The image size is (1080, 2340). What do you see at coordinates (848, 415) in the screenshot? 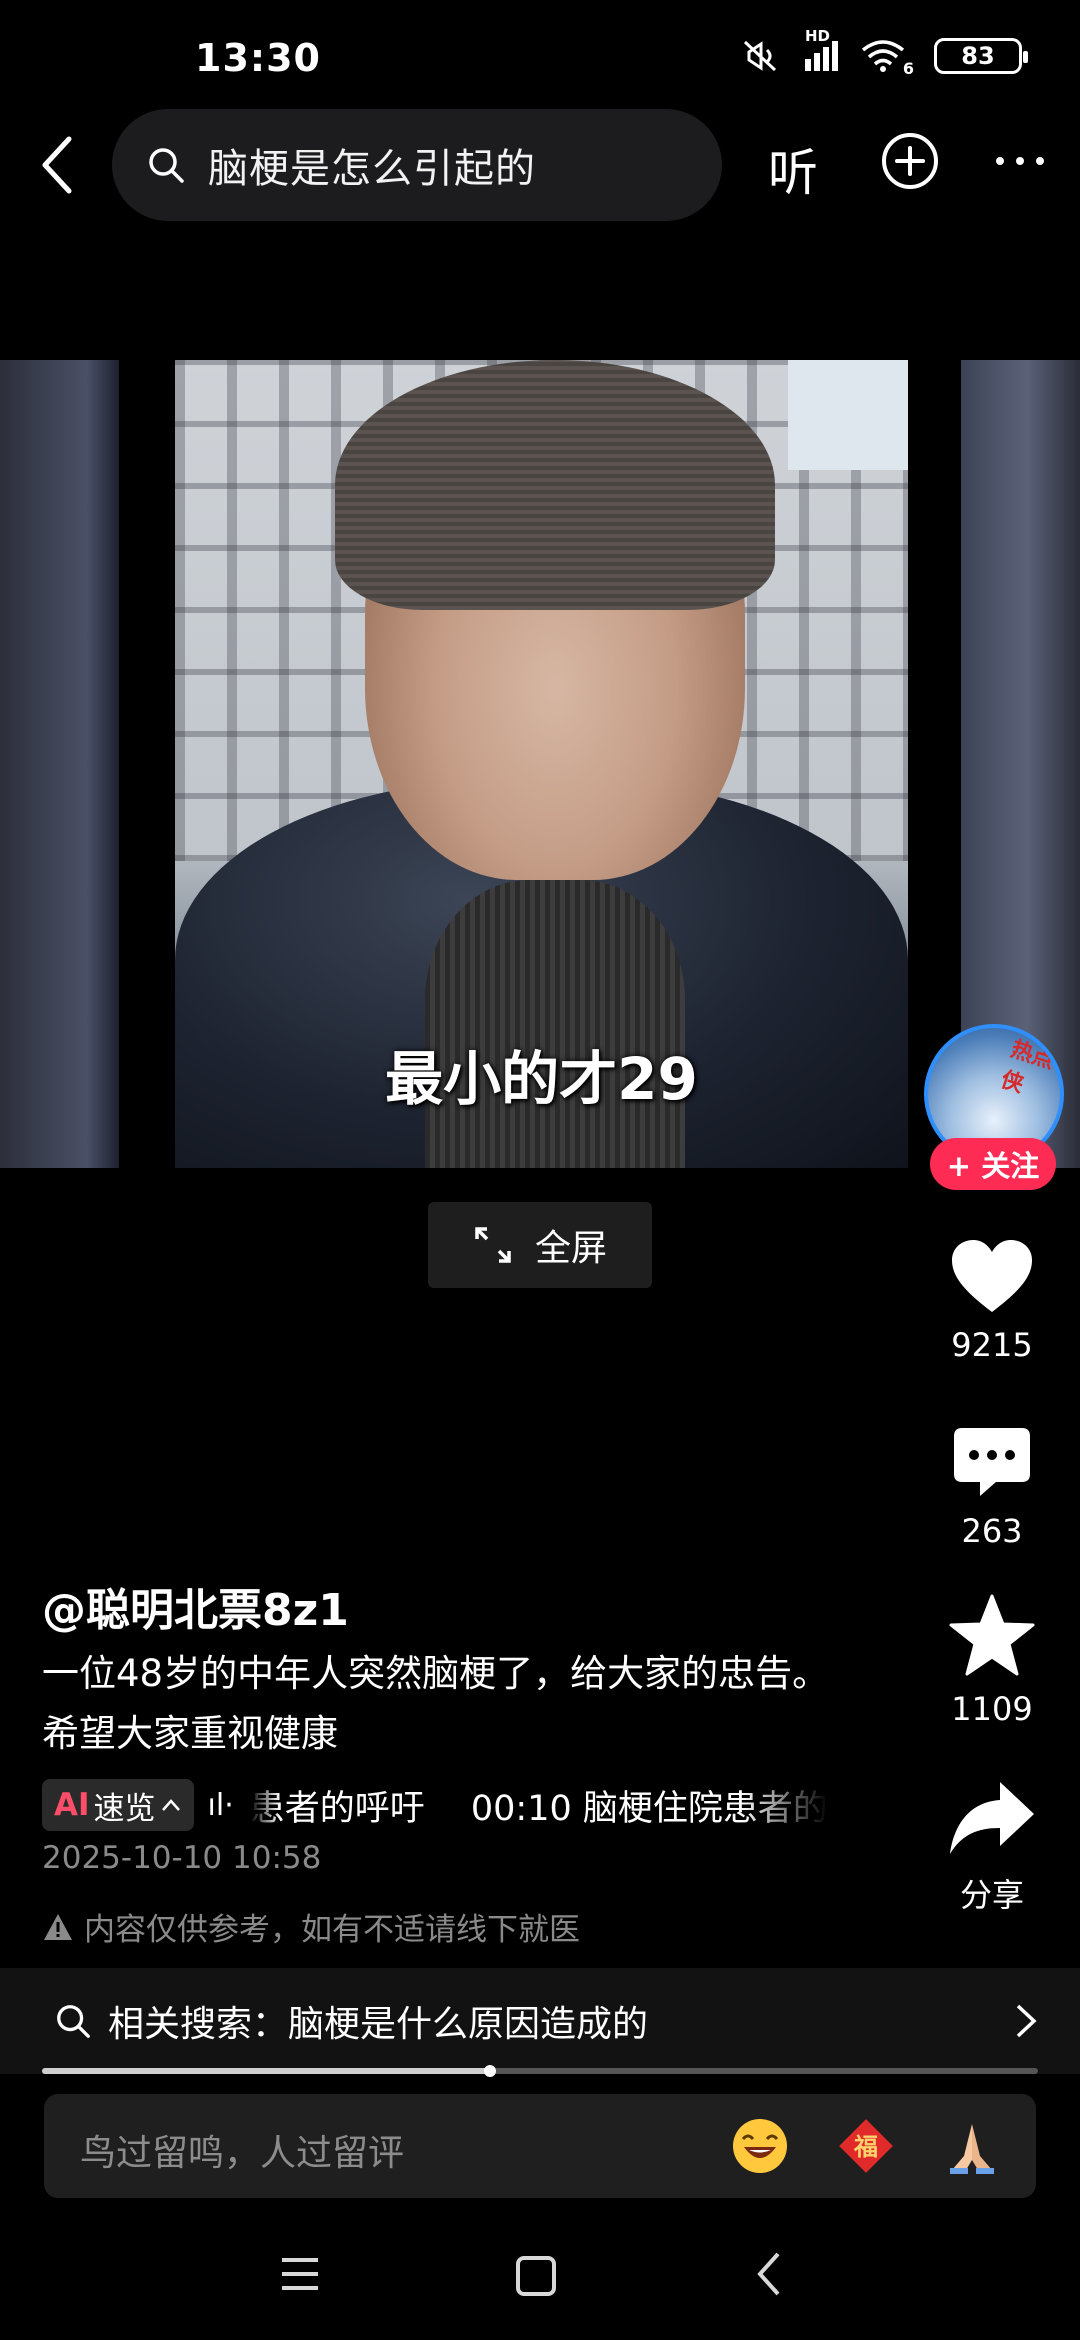
I see `background-sky` at bounding box center [848, 415].